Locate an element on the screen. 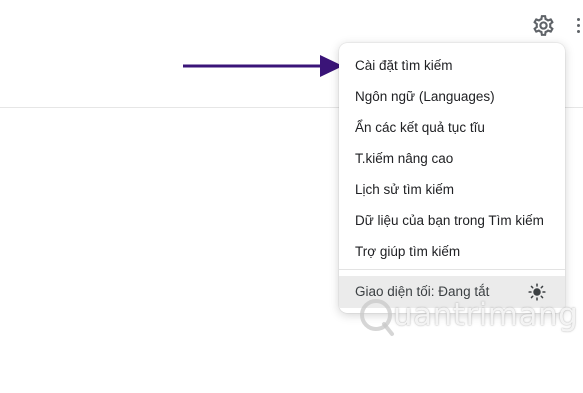 The height and width of the screenshot is (393, 583). sun-icon is located at coordinates (537, 292).